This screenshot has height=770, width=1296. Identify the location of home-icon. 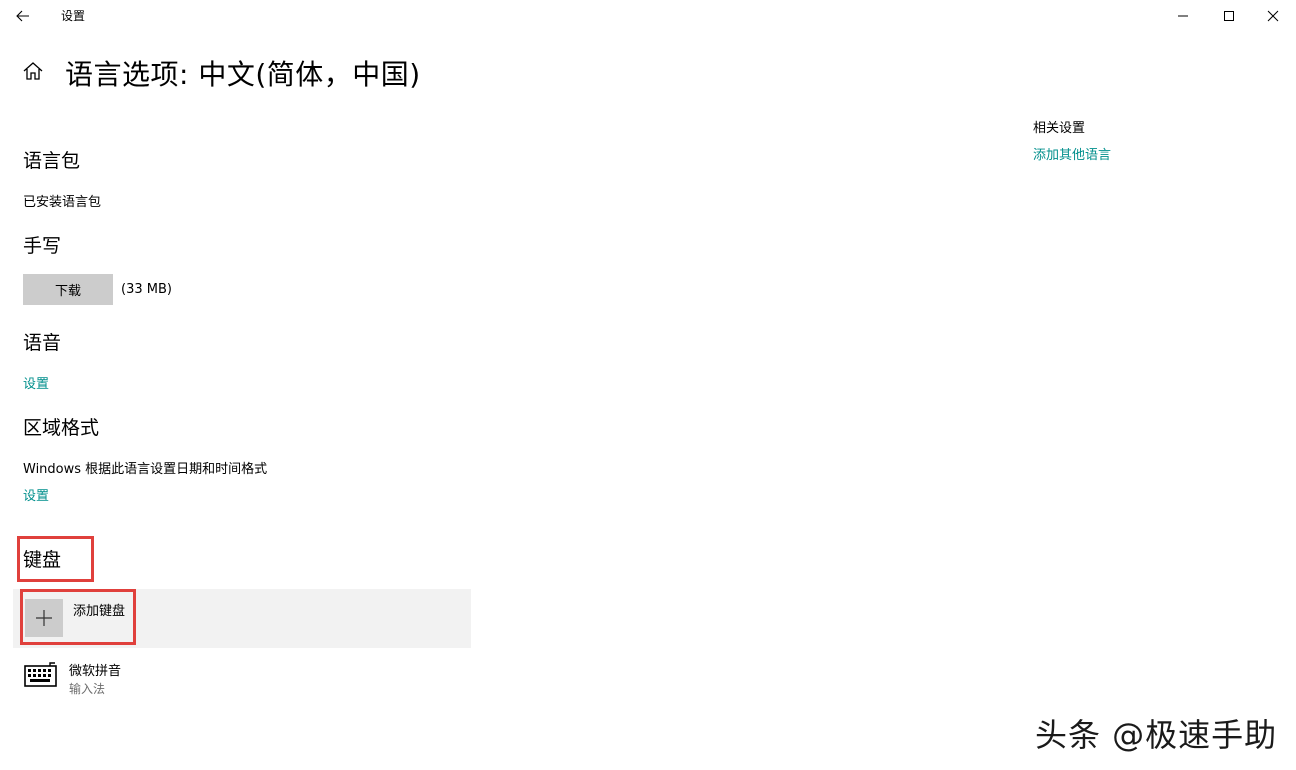
(33, 71).